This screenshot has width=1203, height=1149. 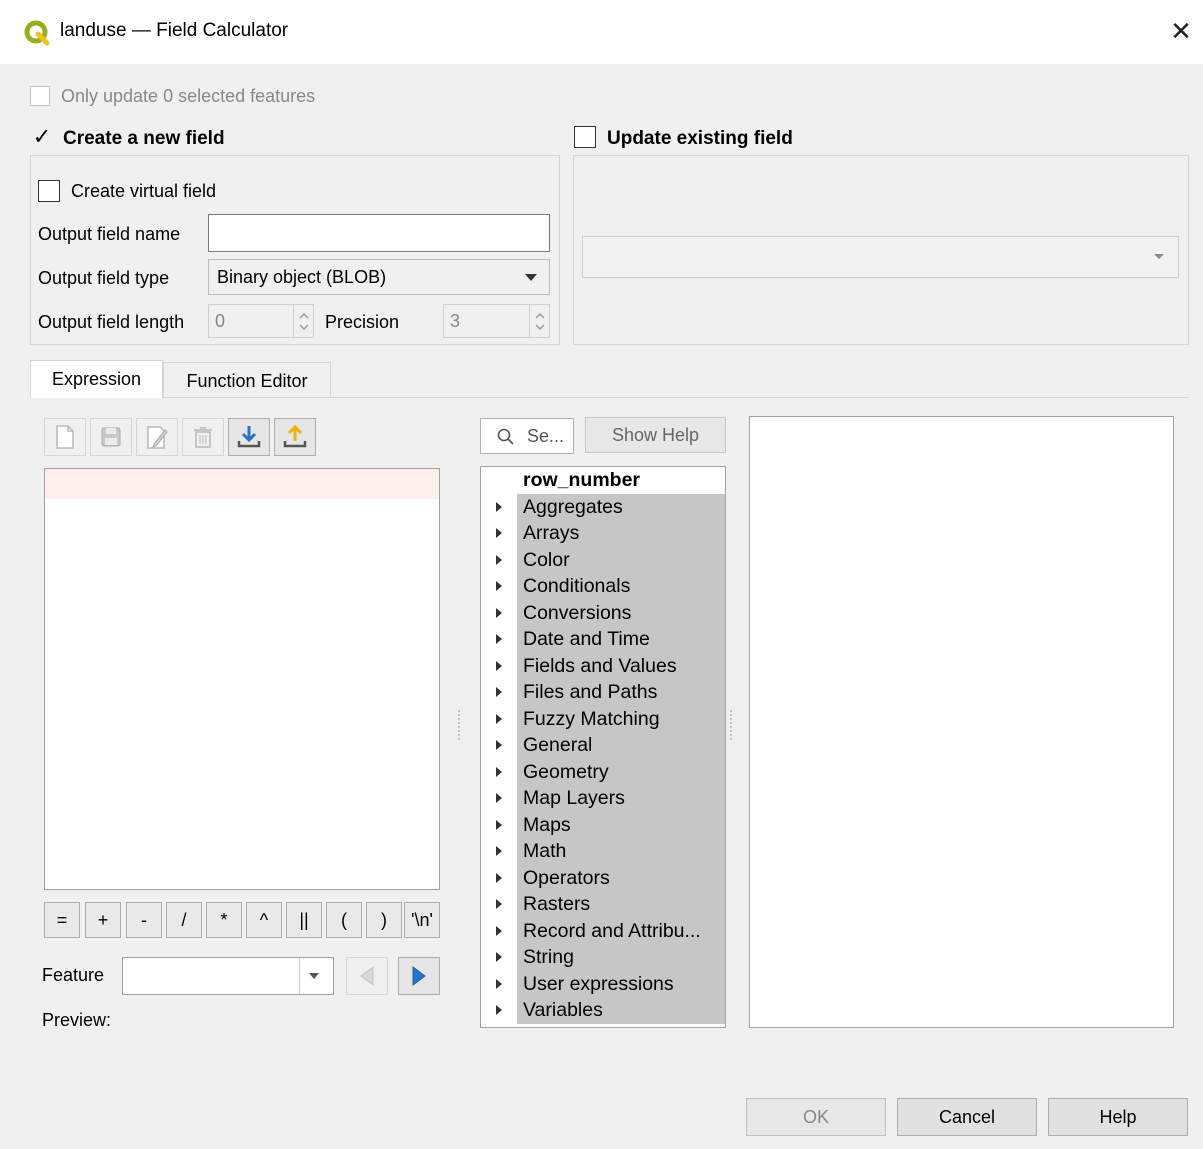 I want to click on tree-group-item: Files and Paths, so click(x=603, y=692).